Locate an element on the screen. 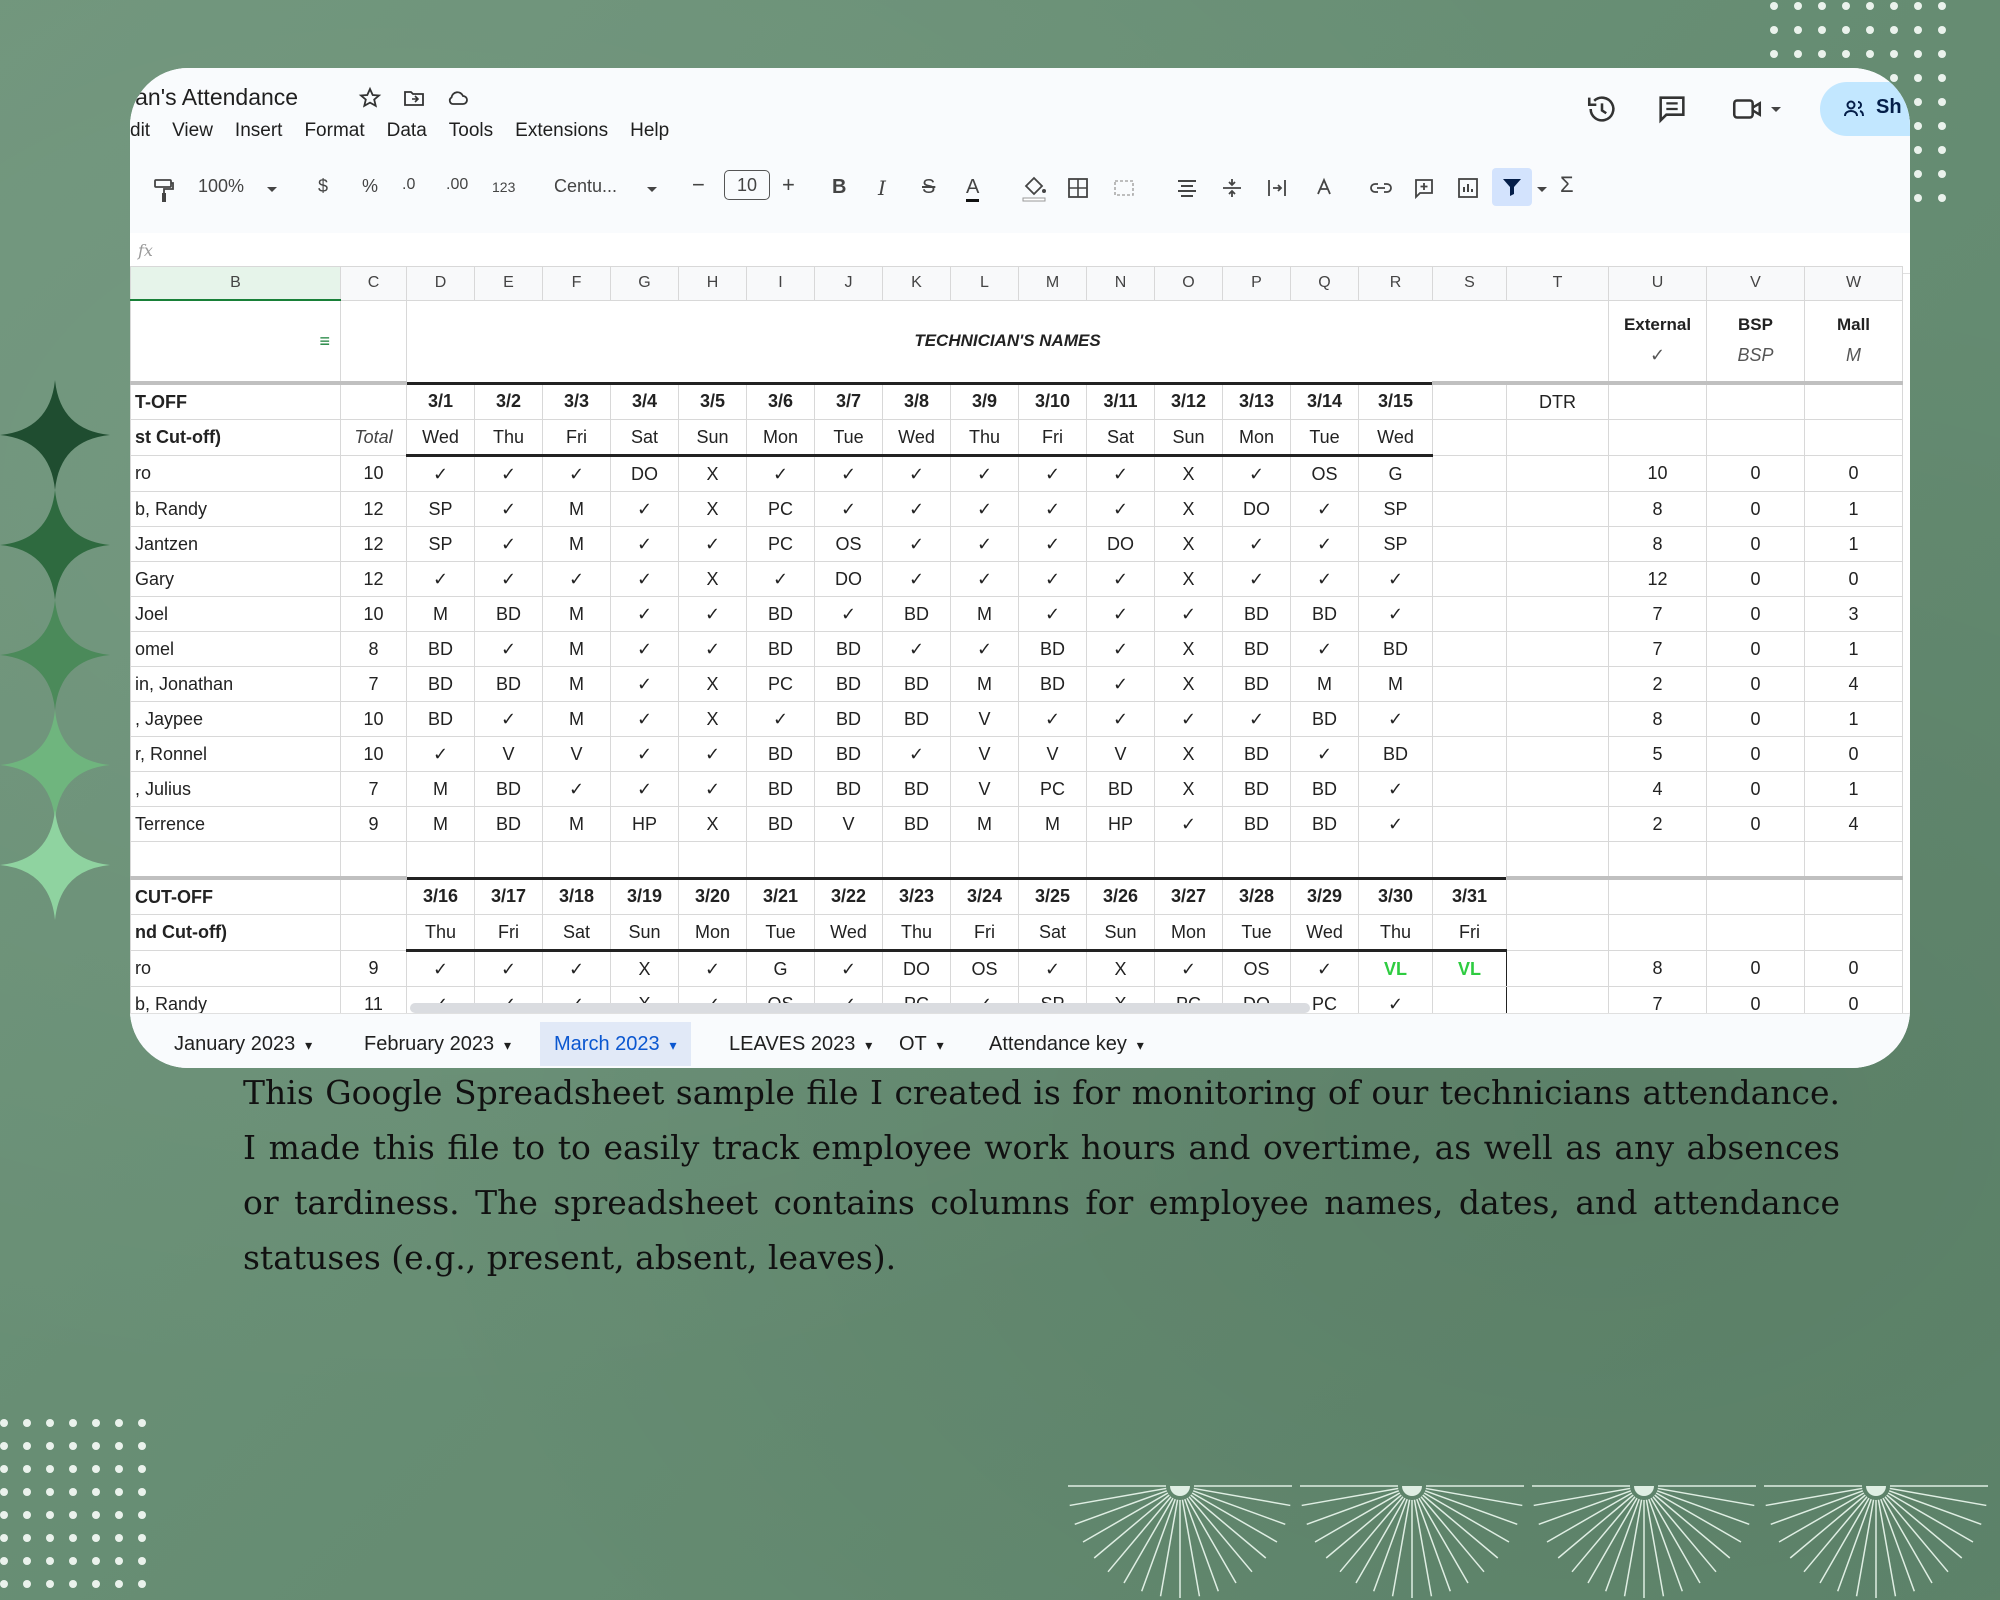 The width and height of the screenshot is (2000, 1600). external-count: 4 is located at coordinates (1657, 789).